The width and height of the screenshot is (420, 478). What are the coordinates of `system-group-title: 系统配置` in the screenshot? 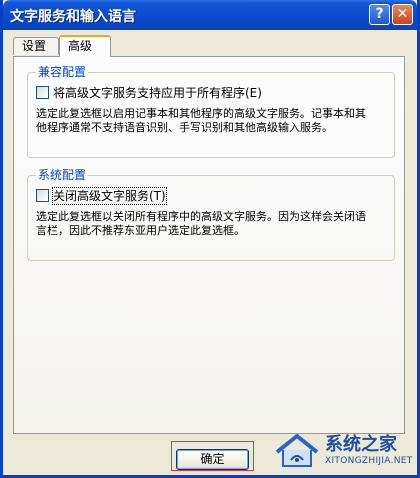 It's located at (62, 175).